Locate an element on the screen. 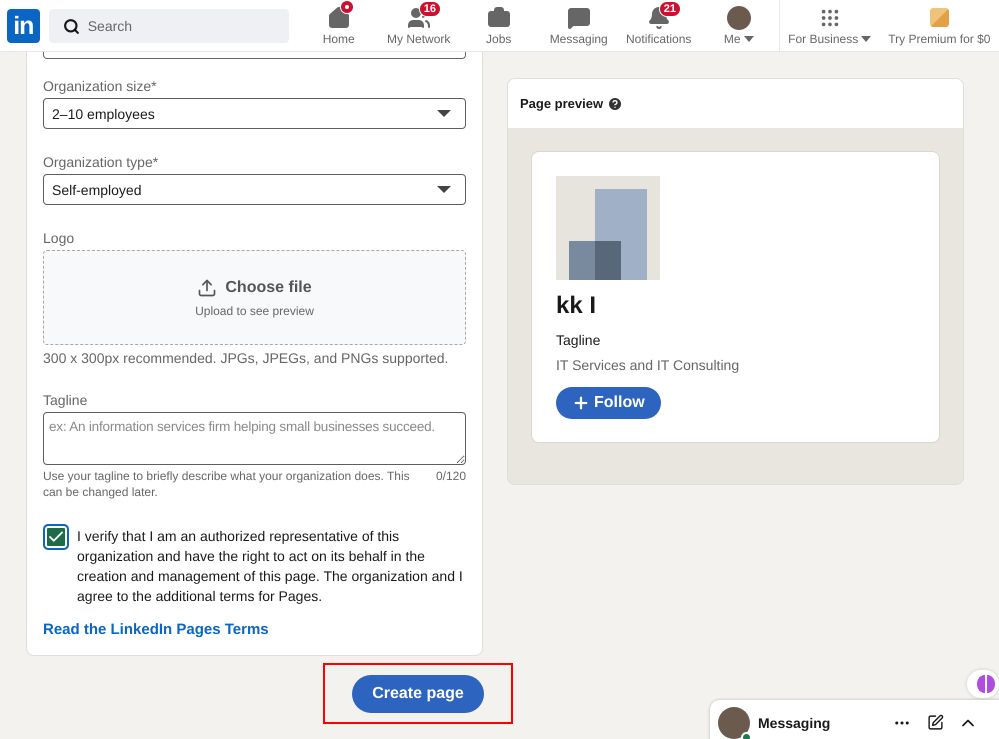 This screenshot has width=999, height=739. help-icon is located at coordinates (615, 104).